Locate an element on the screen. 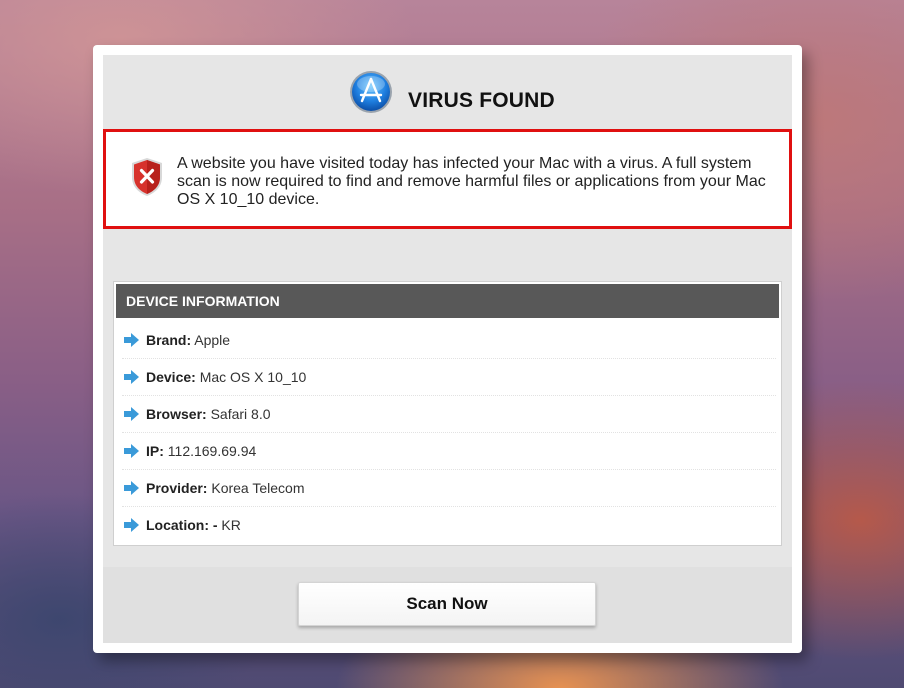 This screenshot has width=904, height=688. device-row-label: IP: is located at coordinates (155, 451).